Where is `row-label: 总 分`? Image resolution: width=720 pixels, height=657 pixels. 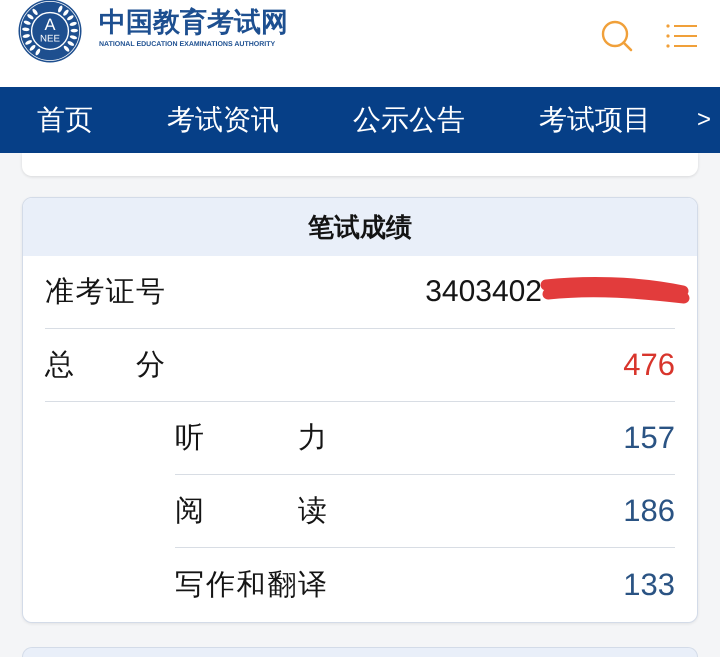 row-label: 总 分 is located at coordinates (105, 364).